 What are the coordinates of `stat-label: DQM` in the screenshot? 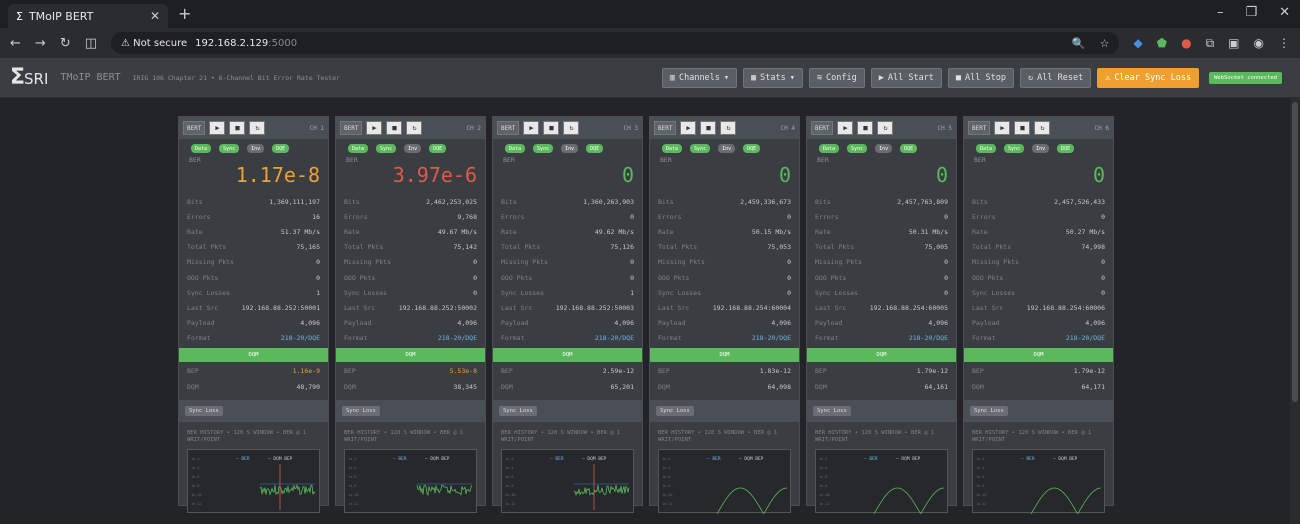 It's located at (193, 386).